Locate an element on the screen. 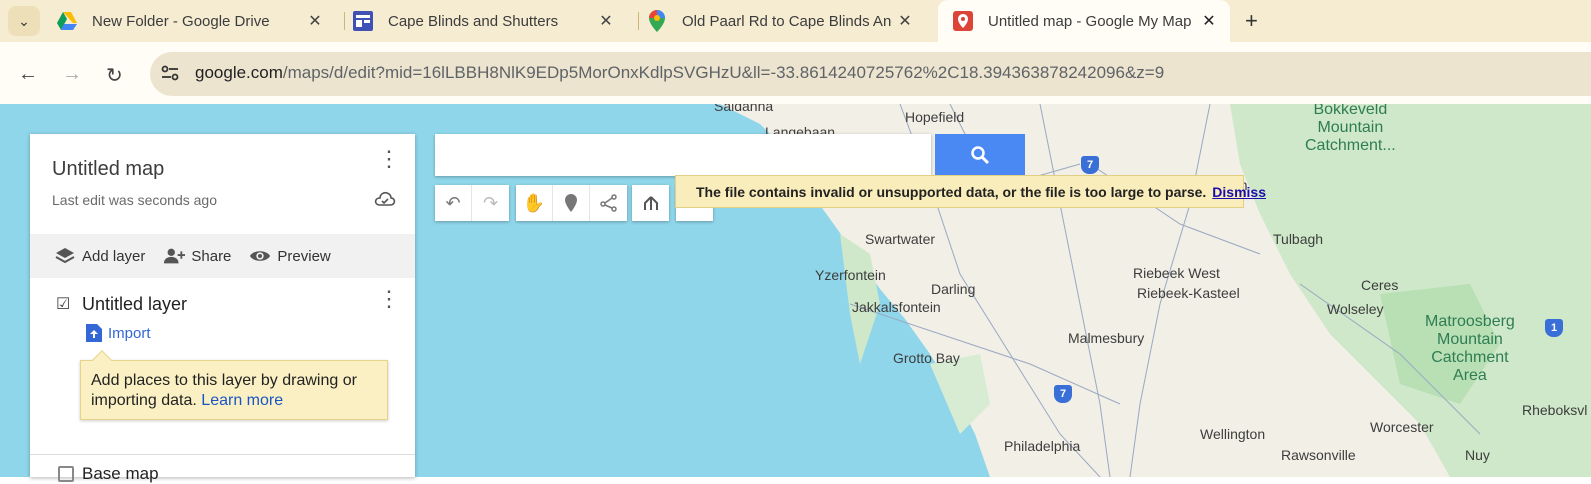 This screenshot has width=1591, height=484. tab-label: Old Paarl Rd to Cape Blinds And is located at coordinates (787, 21).